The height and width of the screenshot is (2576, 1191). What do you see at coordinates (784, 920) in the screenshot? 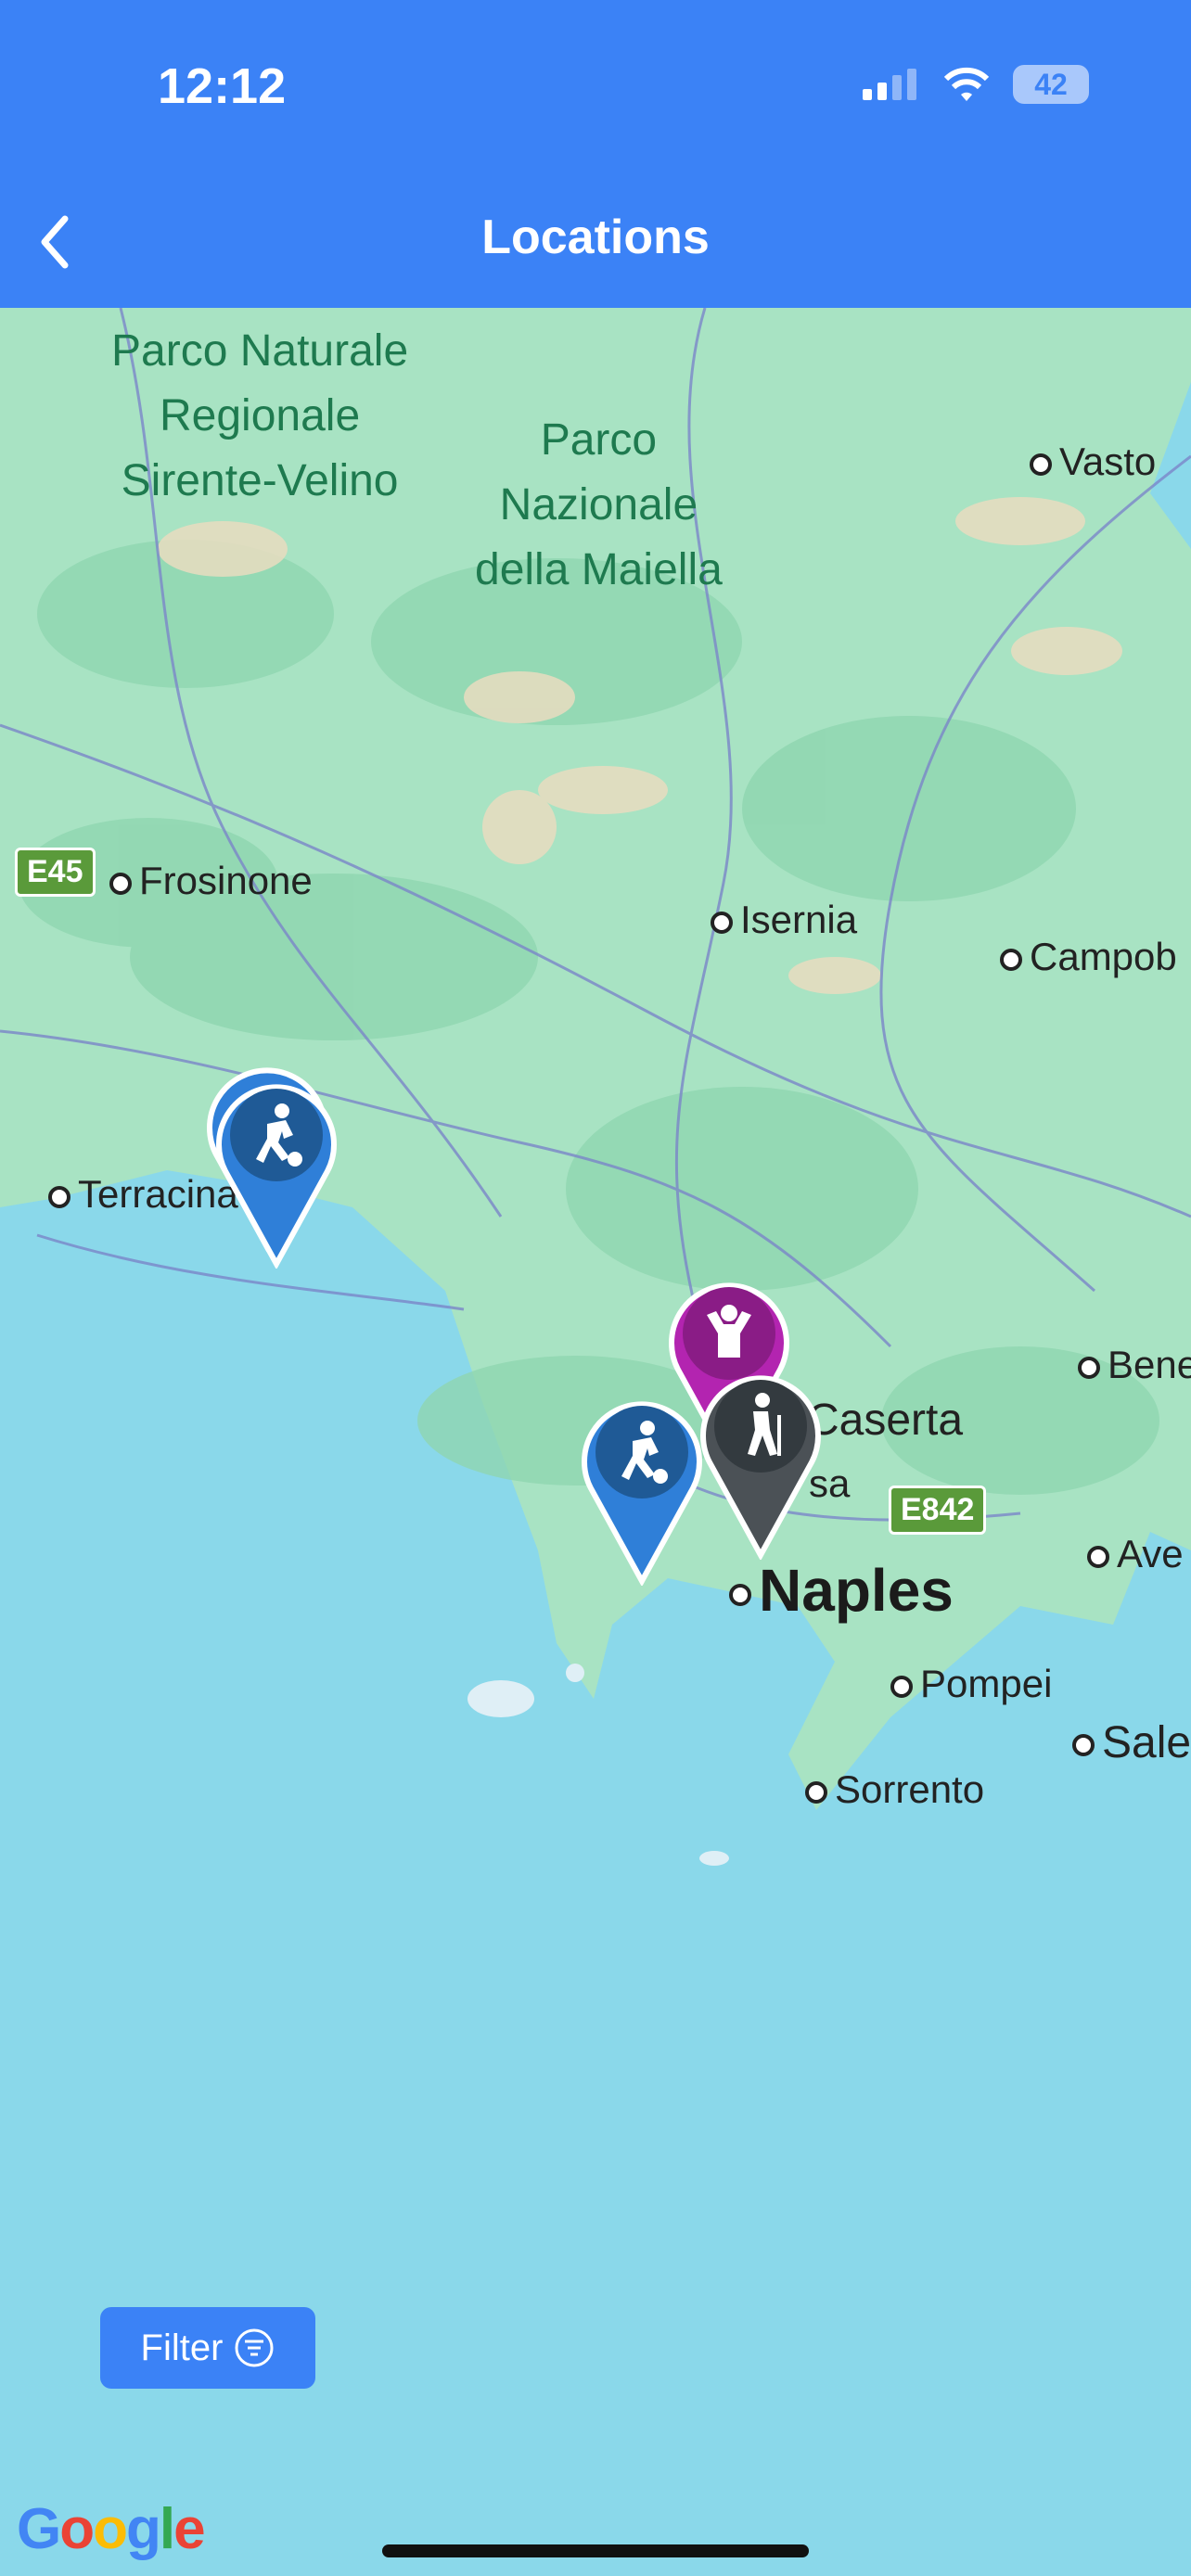
I see `city-isernia: Isernia` at bounding box center [784, 920].